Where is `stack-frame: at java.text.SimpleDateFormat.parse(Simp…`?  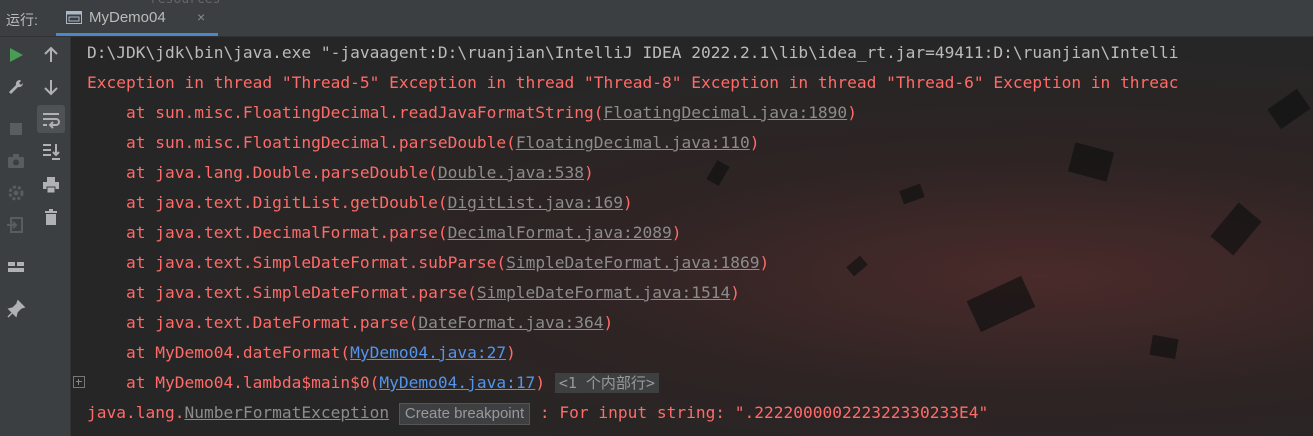
stack-frame: at java.text.SimpleDateFormat.parse(Simp… is located at coordinates (413, 293).